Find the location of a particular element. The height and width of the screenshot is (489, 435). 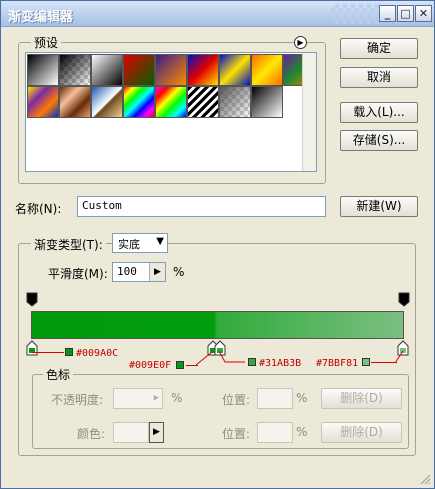

name-input: Custom is located at coordinates (201, 206).